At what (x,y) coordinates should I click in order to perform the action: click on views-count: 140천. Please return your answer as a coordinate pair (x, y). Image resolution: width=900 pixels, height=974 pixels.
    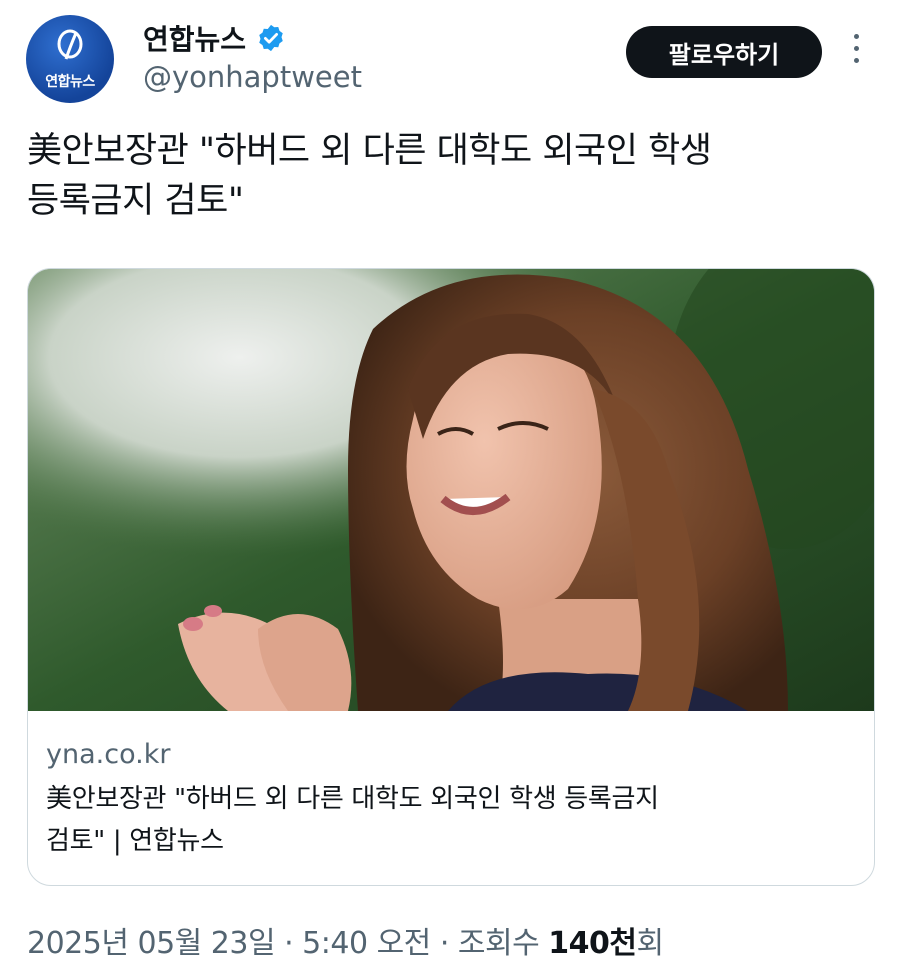
    Looking at the image, I should click on (592, 943).